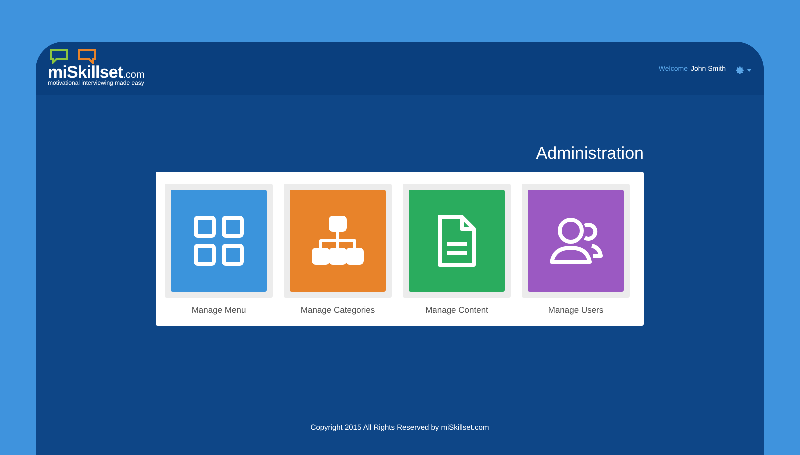 The width and height of the screenshot is (800, 455). I want to click on settings-menu-button, so click(744, 70).